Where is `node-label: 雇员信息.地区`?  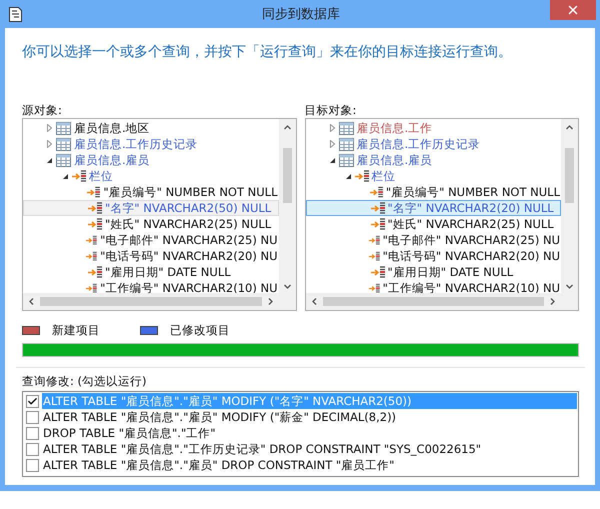 node-label: 雇员信息.地区 is located at coordinates (112, 128).